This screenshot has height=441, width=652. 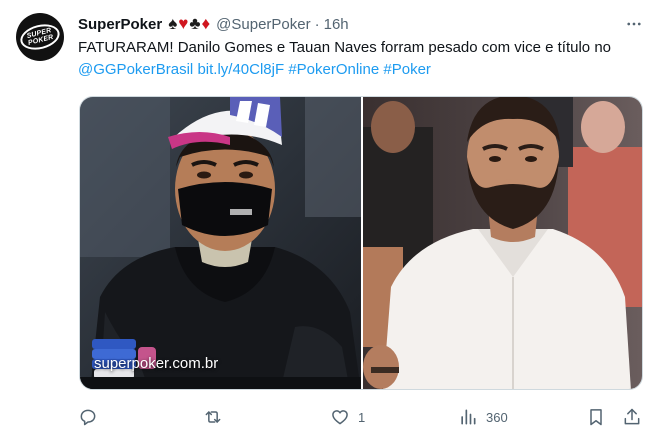 I want to click on share-button, so click(x=632, y=417).